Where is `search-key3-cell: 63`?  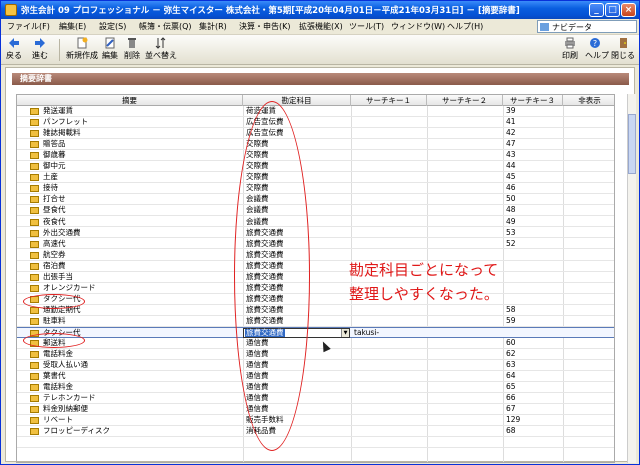
search-key3-cell: 63 is located at coordinates (511, 365).